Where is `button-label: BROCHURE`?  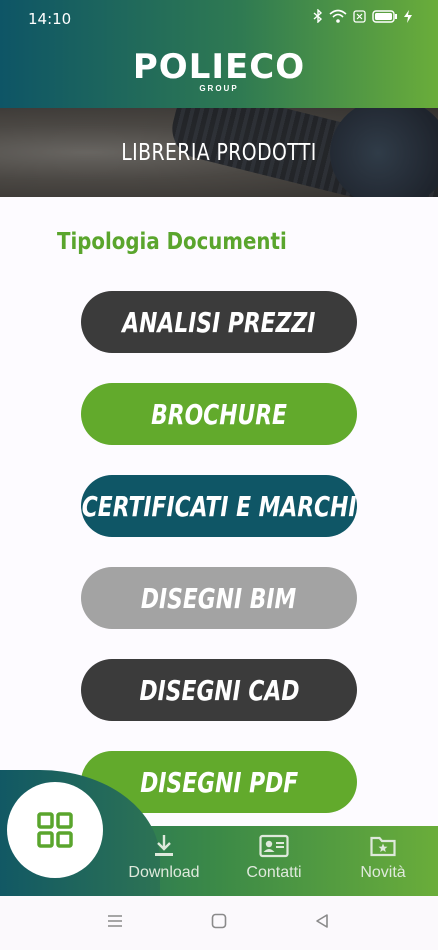
button-label: BROCHURE is located at coordinates (219, 414).